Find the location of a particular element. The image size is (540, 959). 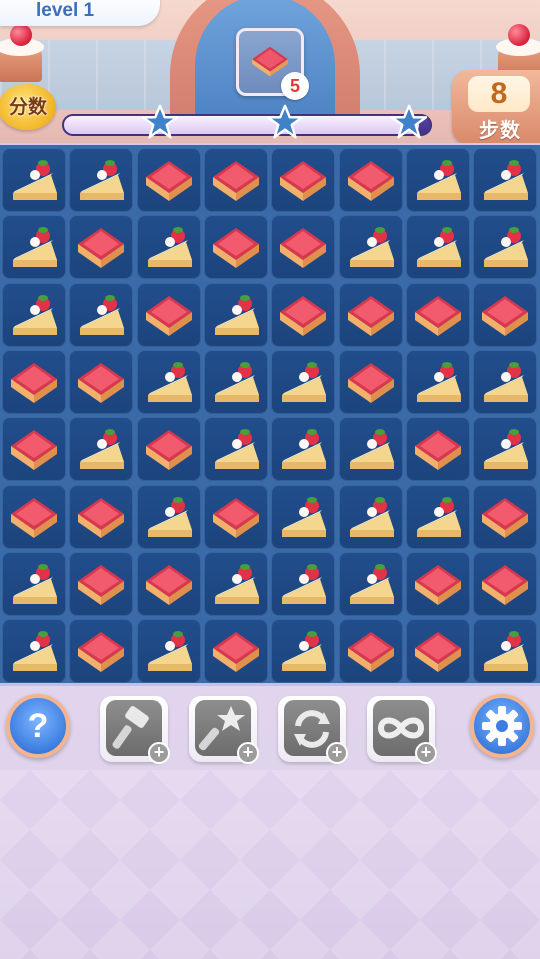

gear-icon is located at coordinates (502, 726).